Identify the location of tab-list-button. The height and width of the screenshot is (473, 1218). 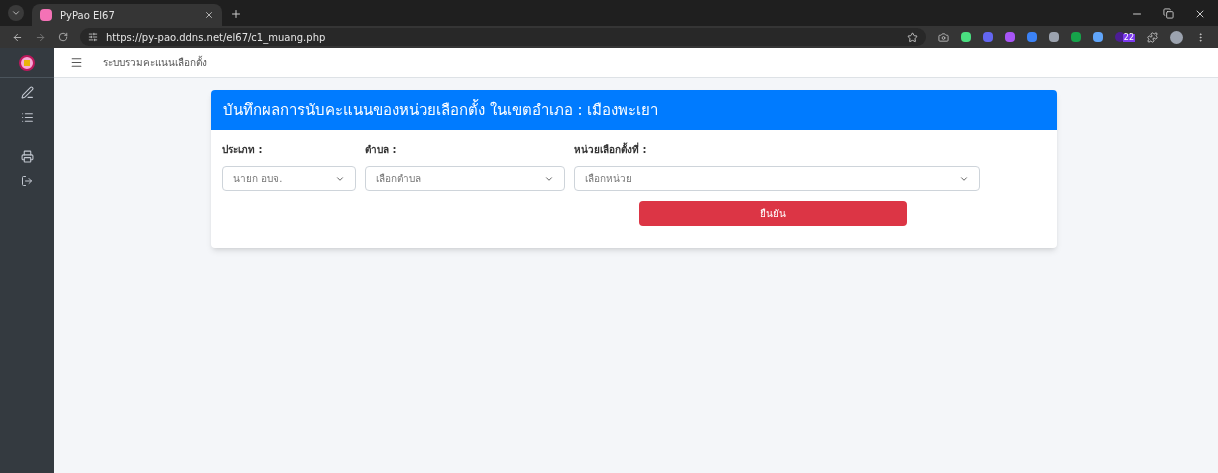
(16, 13).